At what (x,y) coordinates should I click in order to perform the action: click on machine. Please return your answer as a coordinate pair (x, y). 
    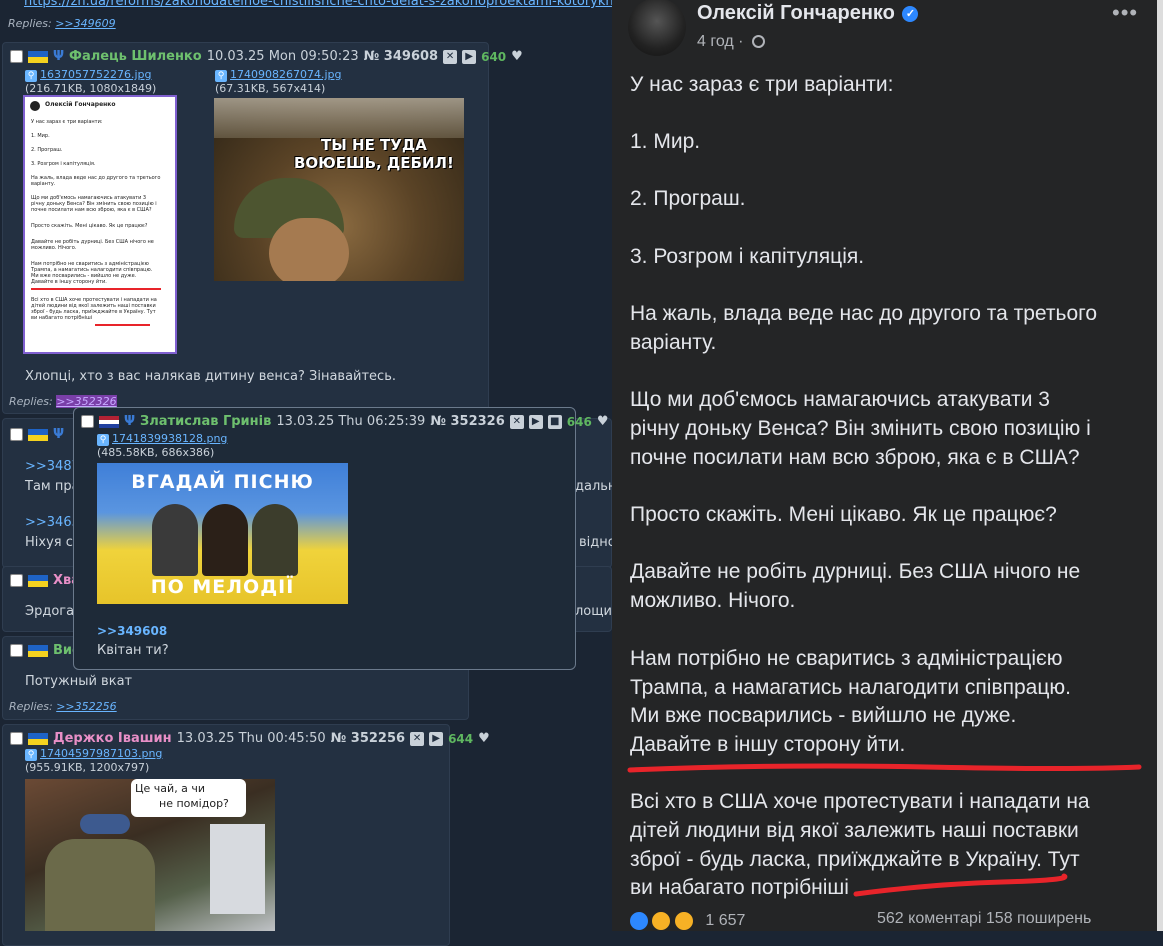
    Looking at the image, I should click on (237, 869).